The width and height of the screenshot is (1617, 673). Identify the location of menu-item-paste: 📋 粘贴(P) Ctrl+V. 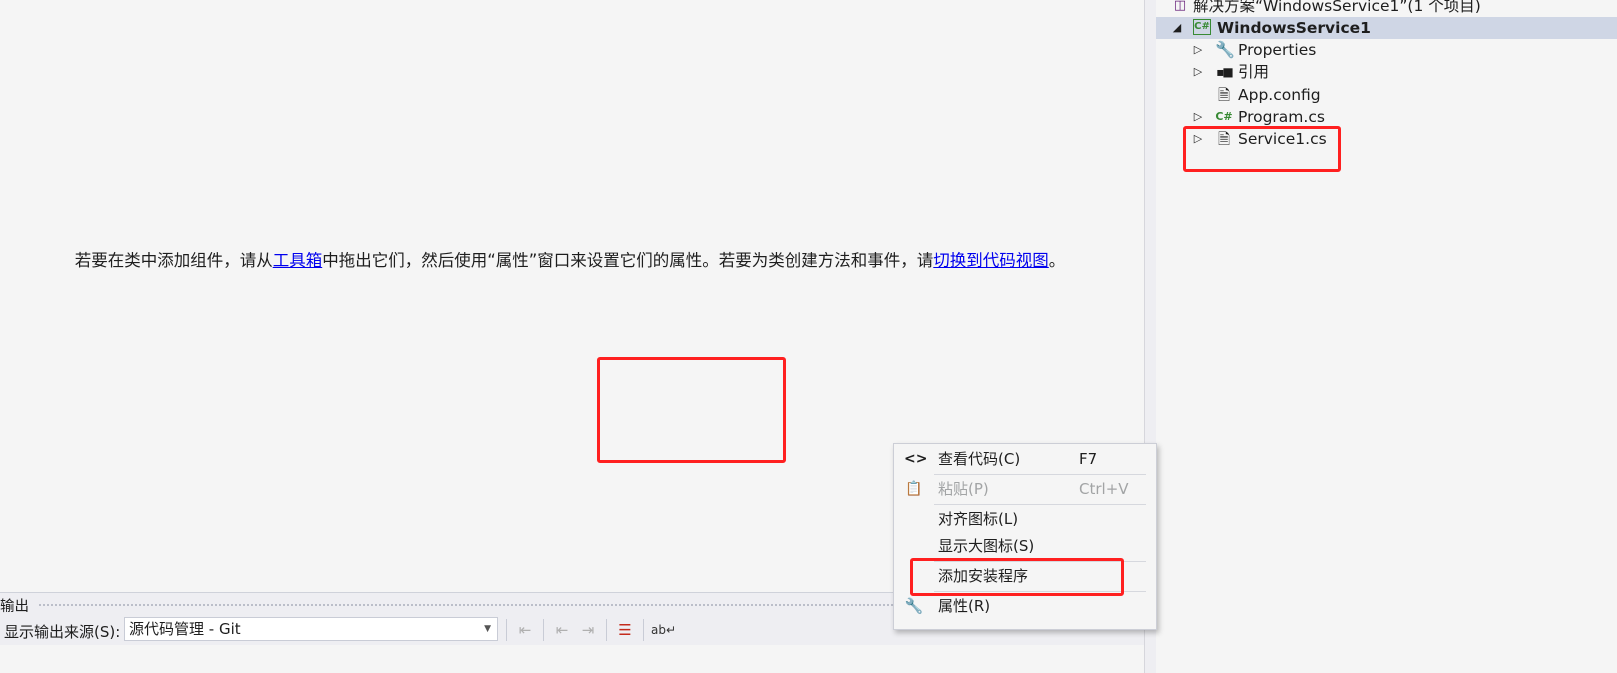
(1025, 489).